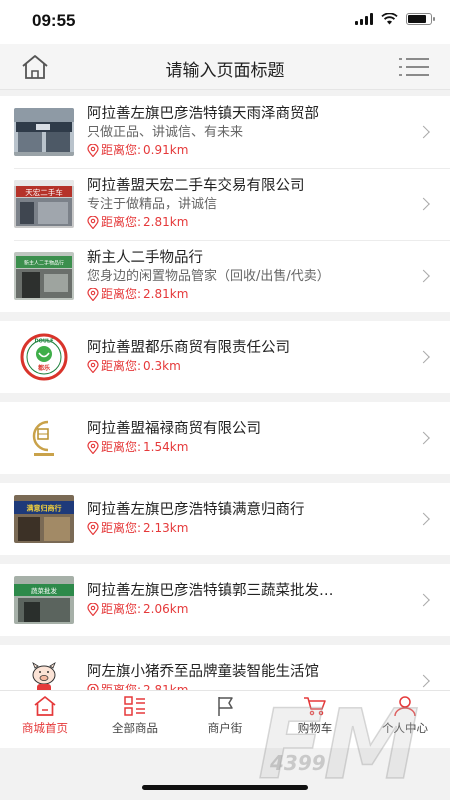 Image resolution: width=450 pixels, height=800 pixels. I want to click on flag-icon, so click(225, 706).